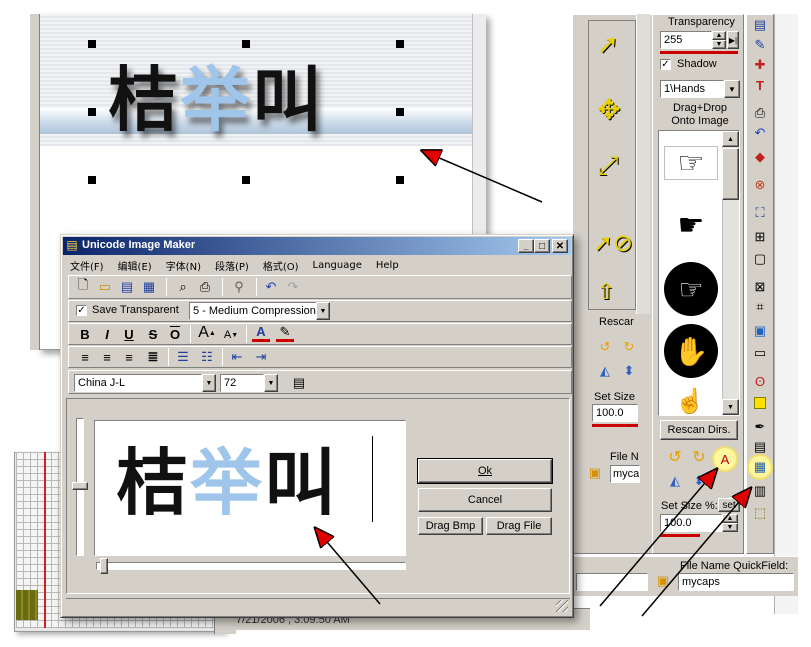 The image size is (811, 647). Describe the element at coordinates (695, 553) in the screenshot. I see `arrow-to-image-insert-icon` at that location.